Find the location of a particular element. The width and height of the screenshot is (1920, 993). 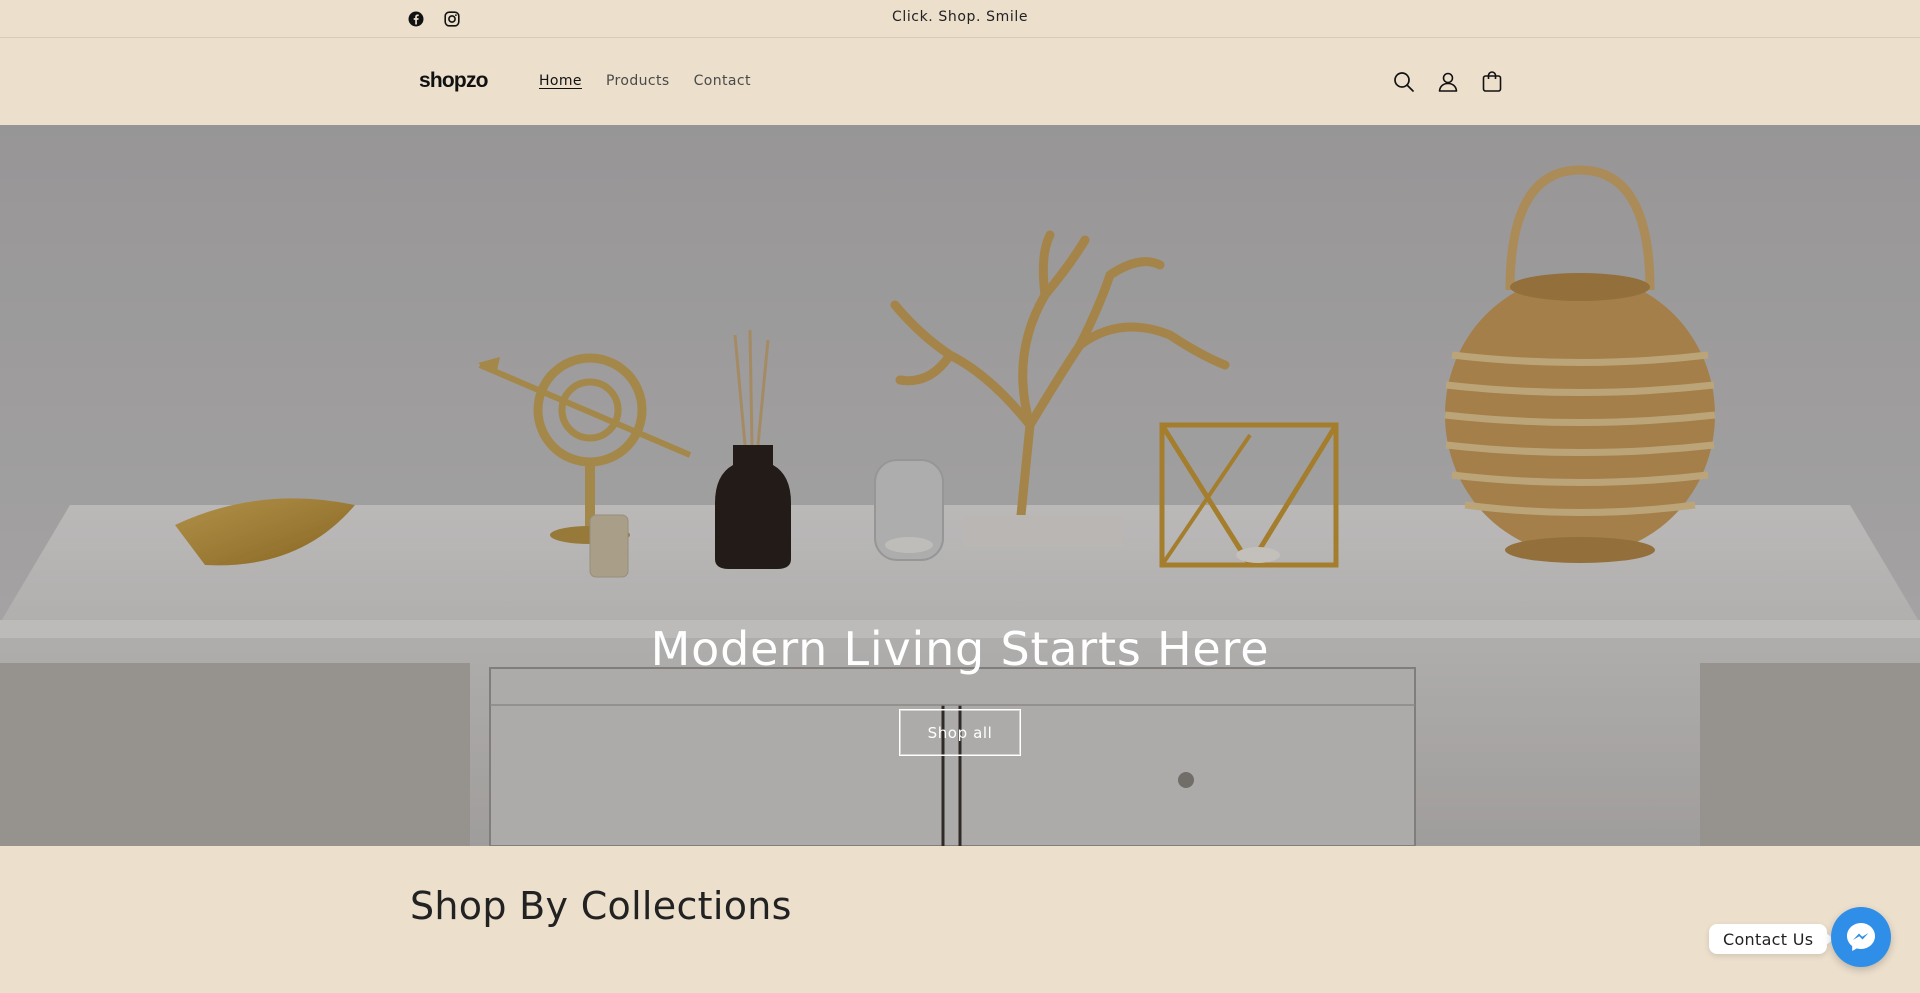

announcement-text: Click. Shop. Smile is located at coordinates (960, 17).